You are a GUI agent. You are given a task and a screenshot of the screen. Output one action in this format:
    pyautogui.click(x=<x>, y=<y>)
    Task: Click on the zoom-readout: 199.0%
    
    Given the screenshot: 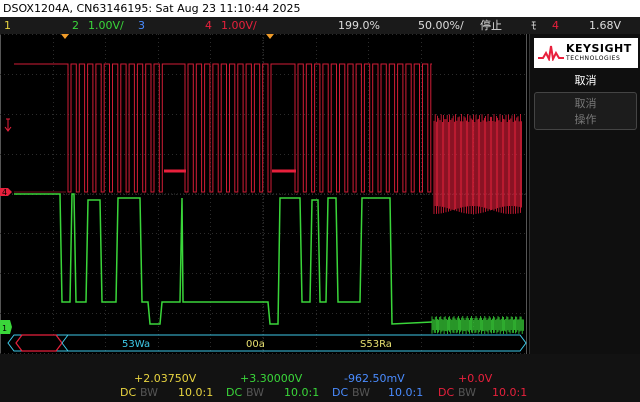 What is the action you would take?
    pyautogui.click(x=359, y=25)
    